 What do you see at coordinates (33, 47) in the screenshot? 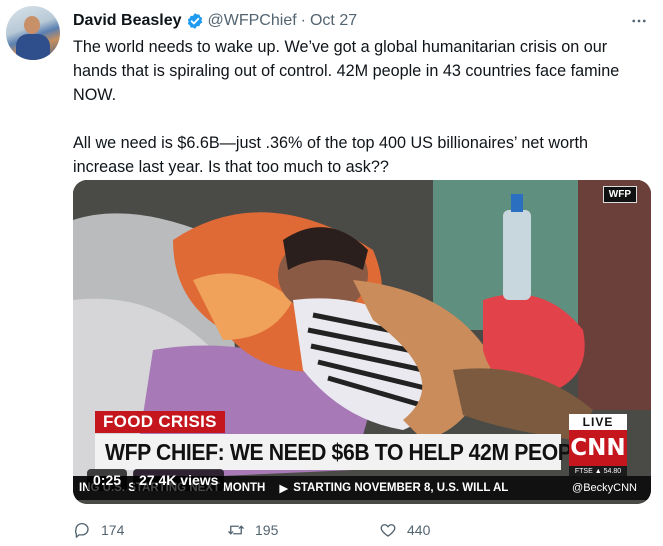
I see `avatar-torso` at bounding box center [33, 47].